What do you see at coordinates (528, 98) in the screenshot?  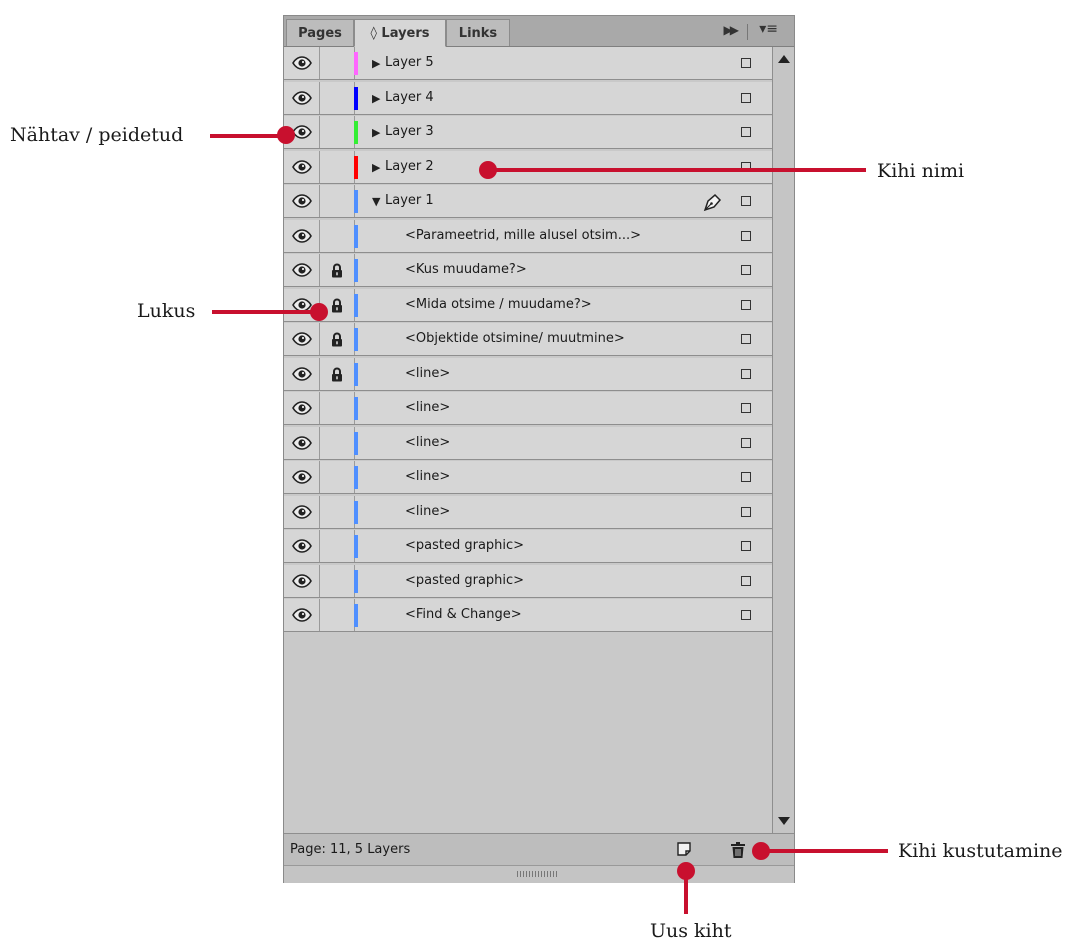 I see `layer-row: ▶ Layer 4` at bounding box center [528, 98].